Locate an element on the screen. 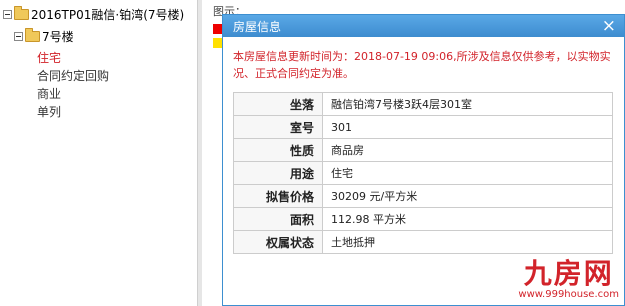 This screenshot has height=306, width=625. row-value-area: 112.98 平方米 is located at coordinates (467, 219).